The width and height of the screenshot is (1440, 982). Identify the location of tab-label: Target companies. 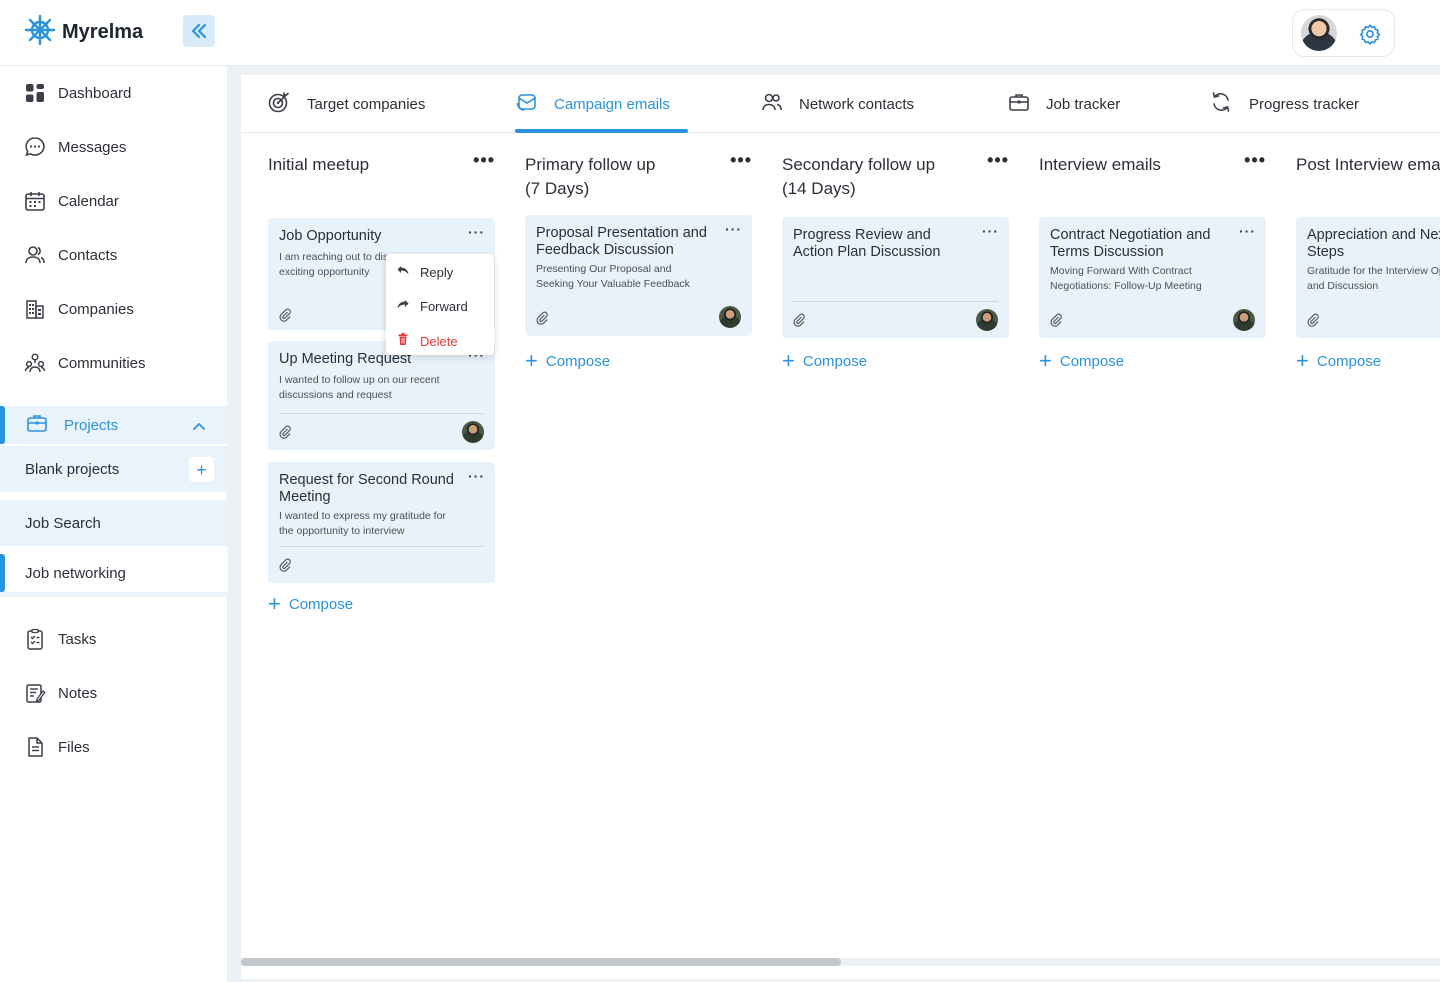
(366, 104).